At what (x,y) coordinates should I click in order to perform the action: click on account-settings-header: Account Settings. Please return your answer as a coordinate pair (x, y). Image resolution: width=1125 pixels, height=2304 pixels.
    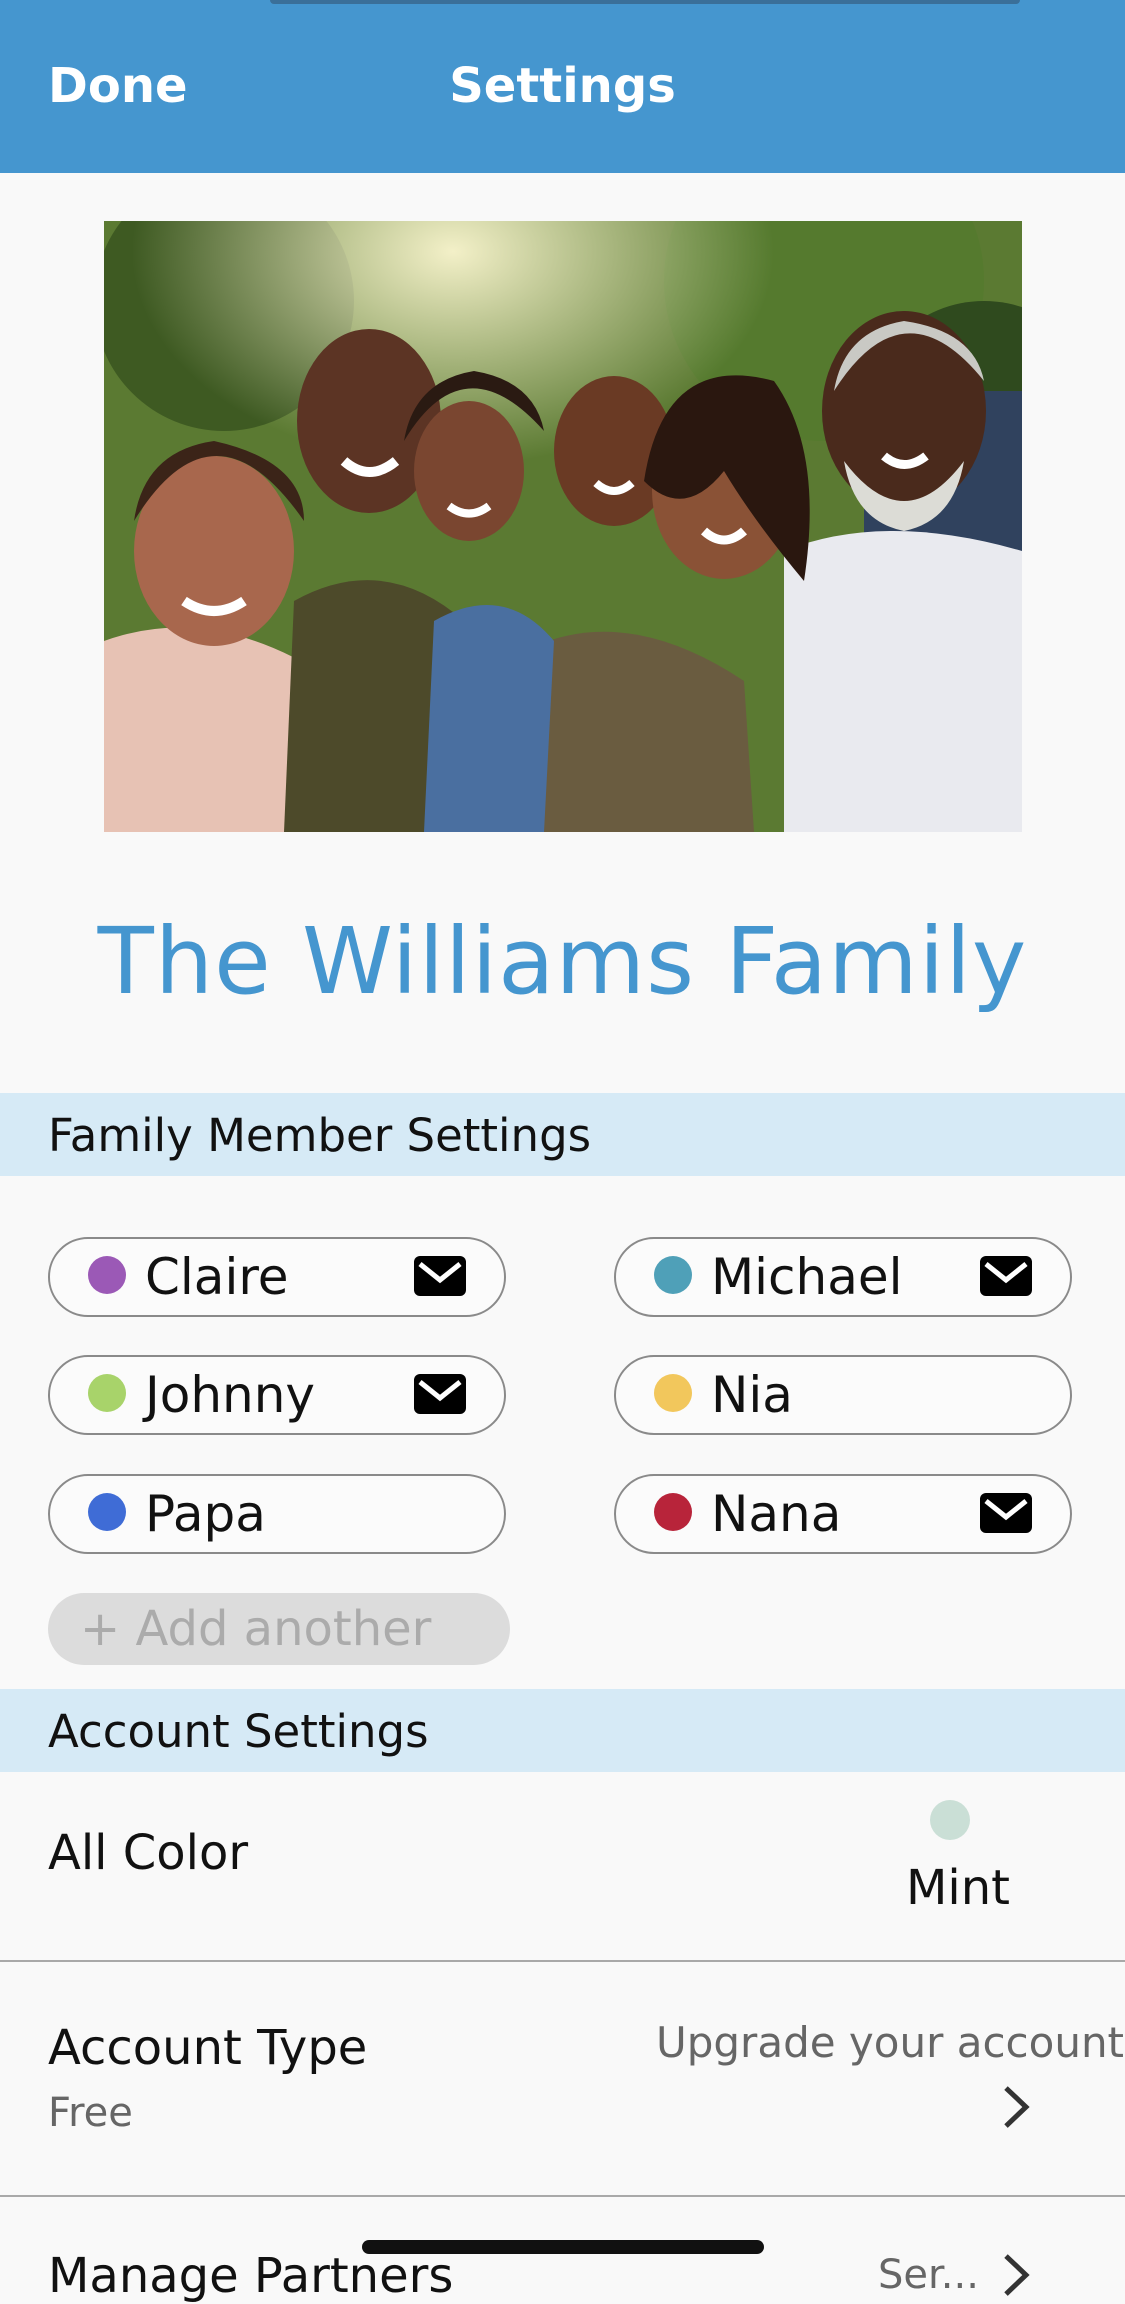
    Looking at the image, I should click on (562, 1730).